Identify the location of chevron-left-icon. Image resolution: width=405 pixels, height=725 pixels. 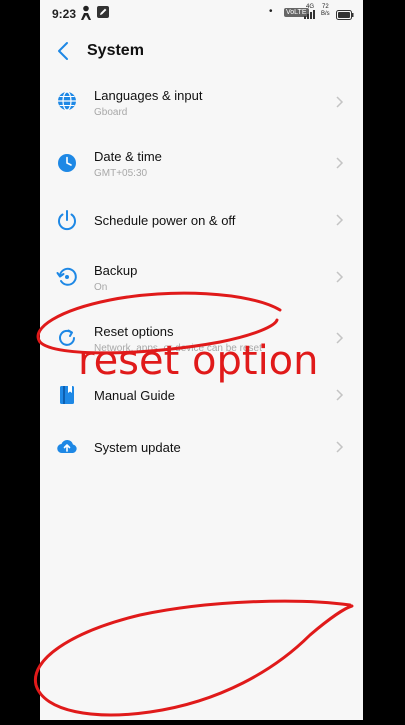
(63, 51).